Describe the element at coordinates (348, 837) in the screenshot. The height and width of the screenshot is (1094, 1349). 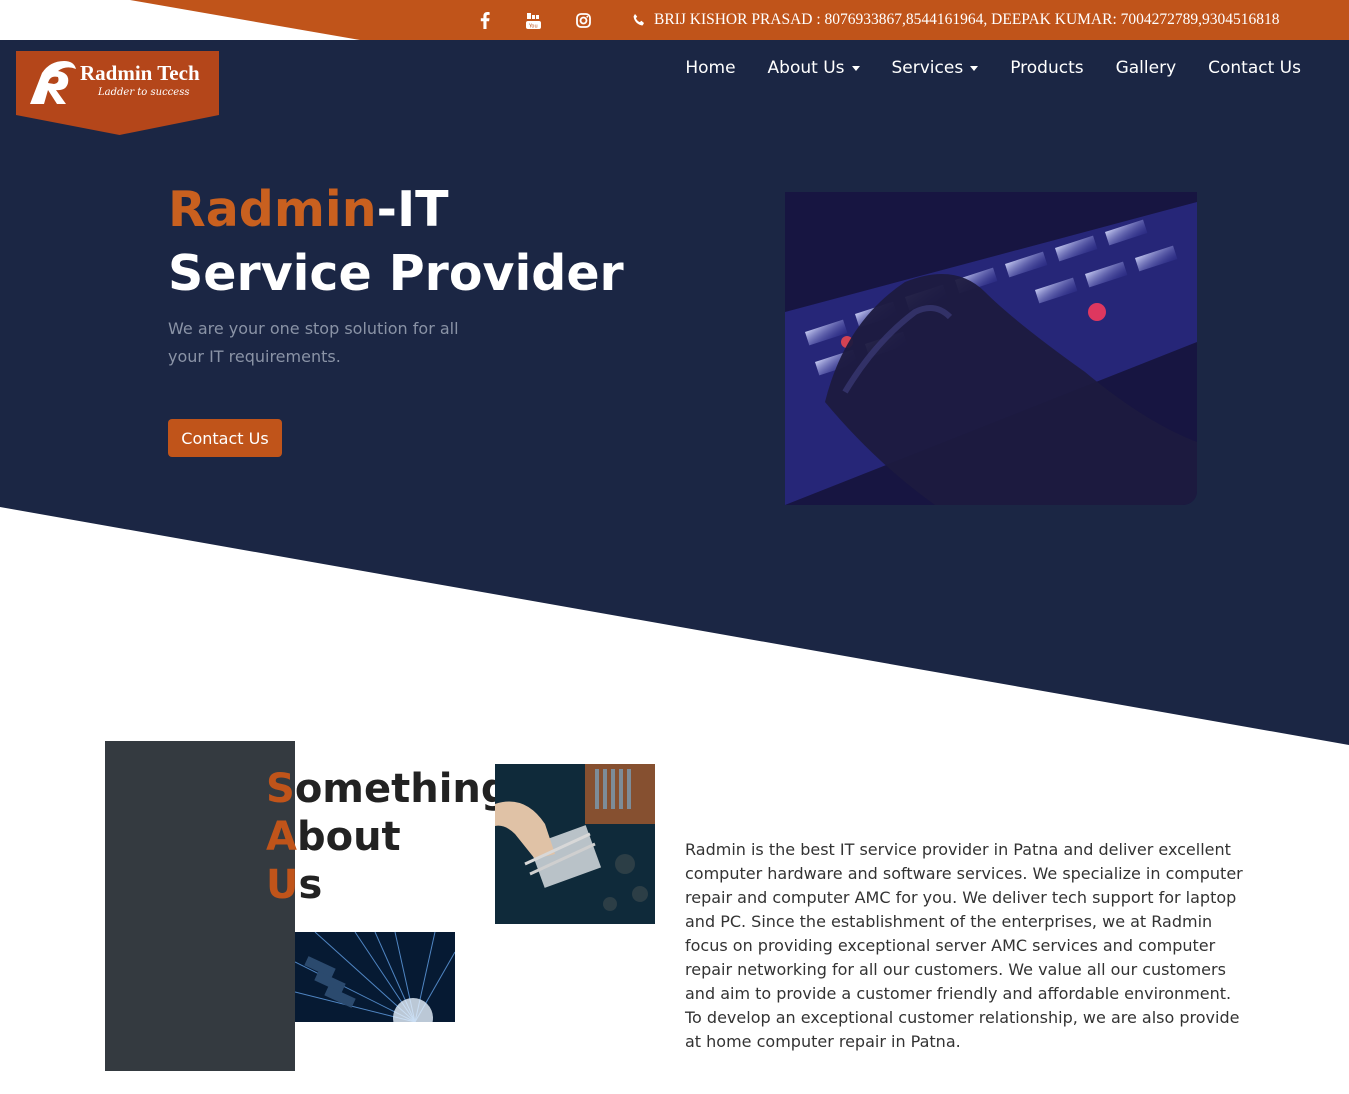
I see `about-title-line2: bout` at that location.